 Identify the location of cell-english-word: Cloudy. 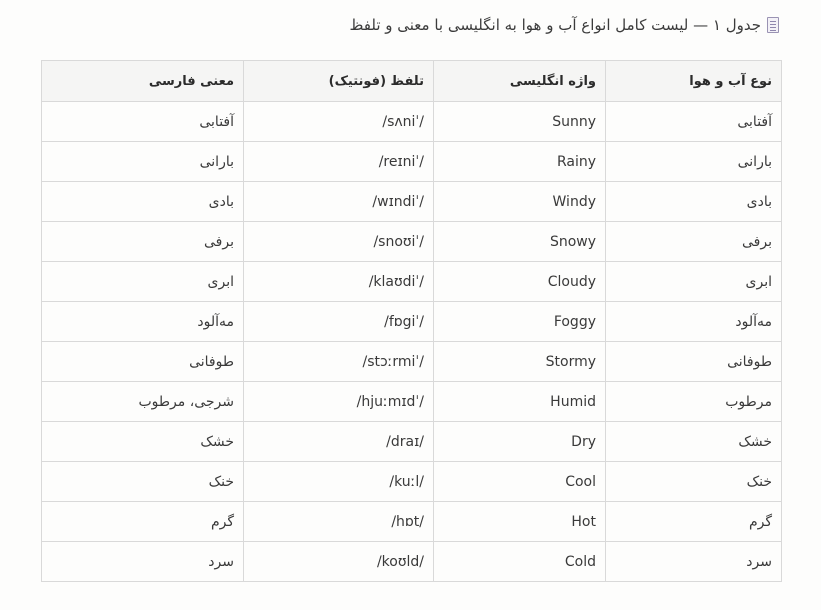
(519, 281).